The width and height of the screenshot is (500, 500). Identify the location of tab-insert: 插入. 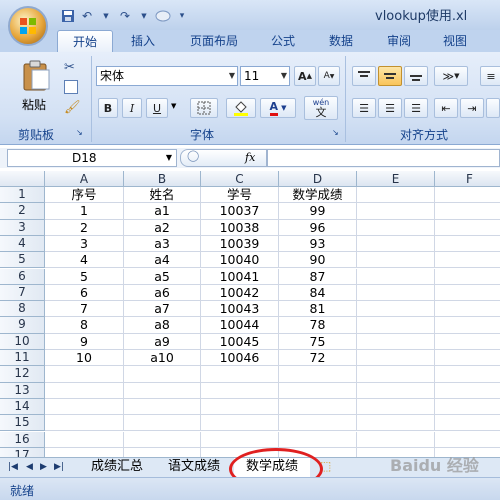
(143, 41).